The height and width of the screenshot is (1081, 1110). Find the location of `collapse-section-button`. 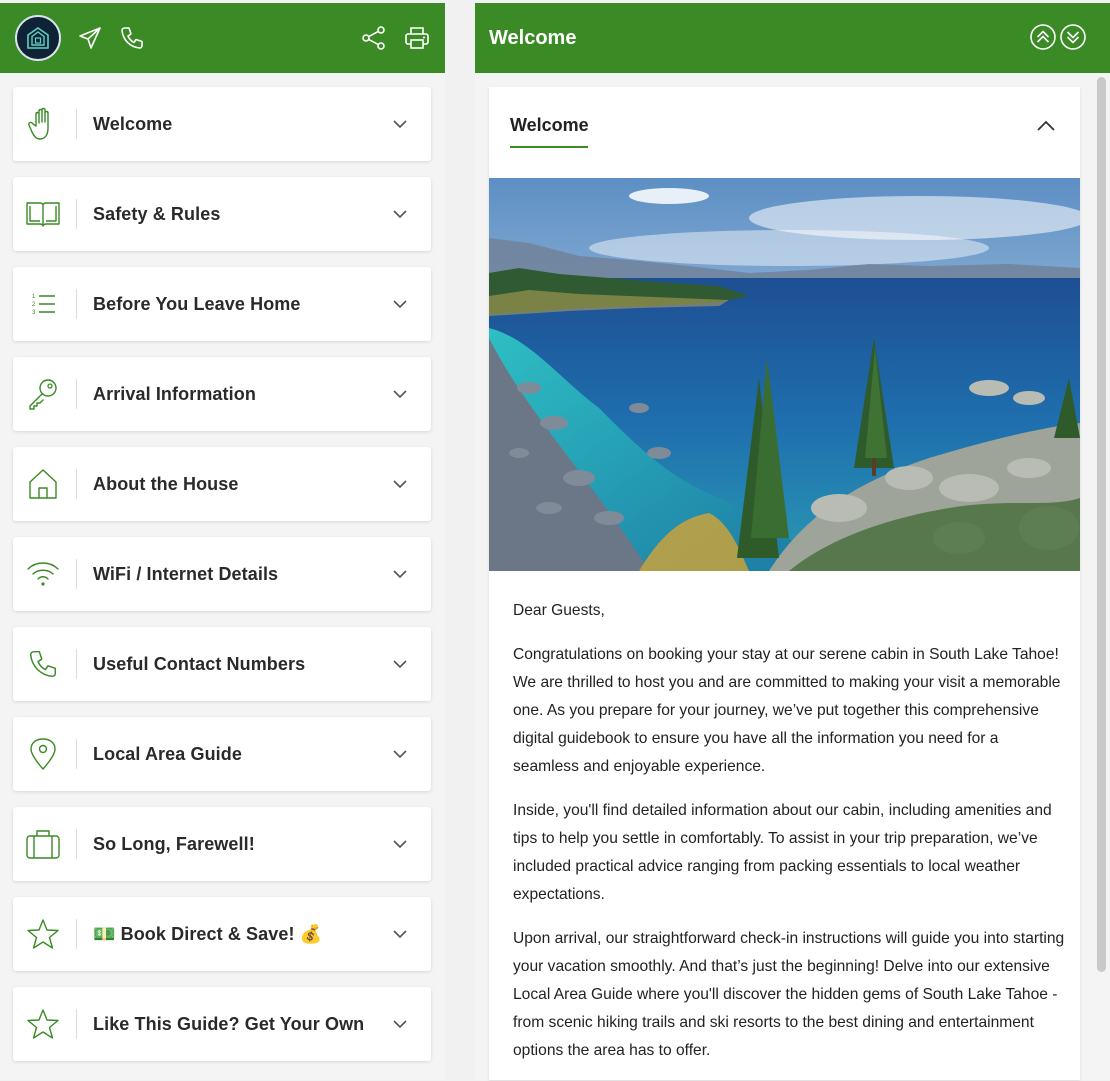

collapse-section-button is located at coordinates (1046, 126).